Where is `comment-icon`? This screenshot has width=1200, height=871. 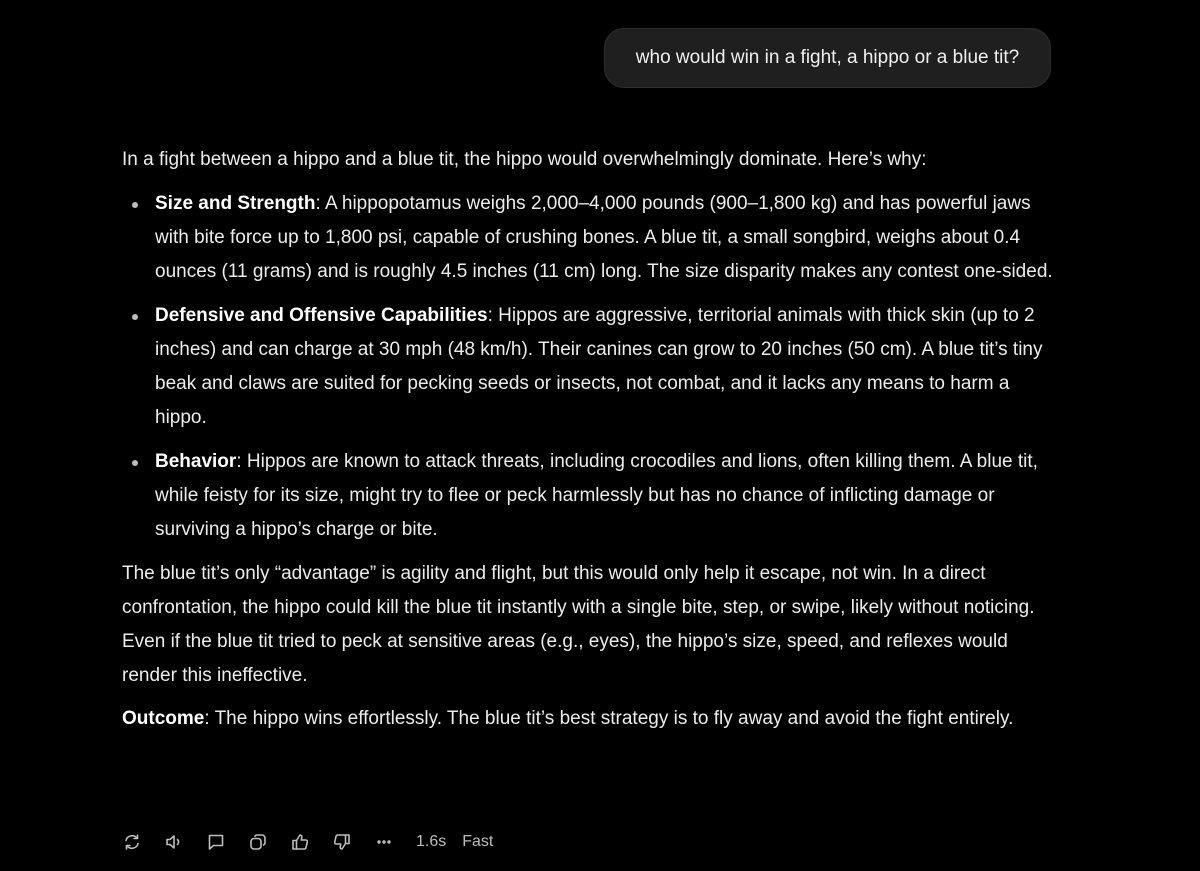 comment-icon is located at coordinates (216, 842).